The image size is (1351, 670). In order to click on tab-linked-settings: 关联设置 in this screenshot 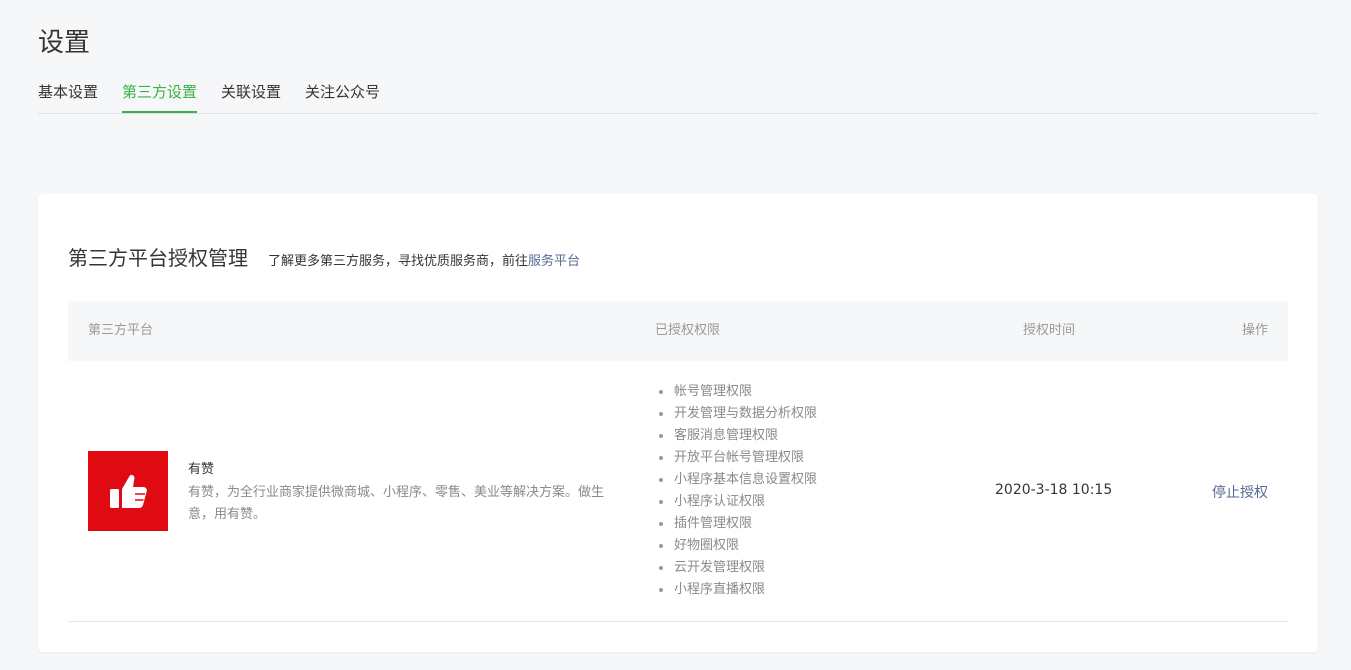, I will do `click(251, 96)`.